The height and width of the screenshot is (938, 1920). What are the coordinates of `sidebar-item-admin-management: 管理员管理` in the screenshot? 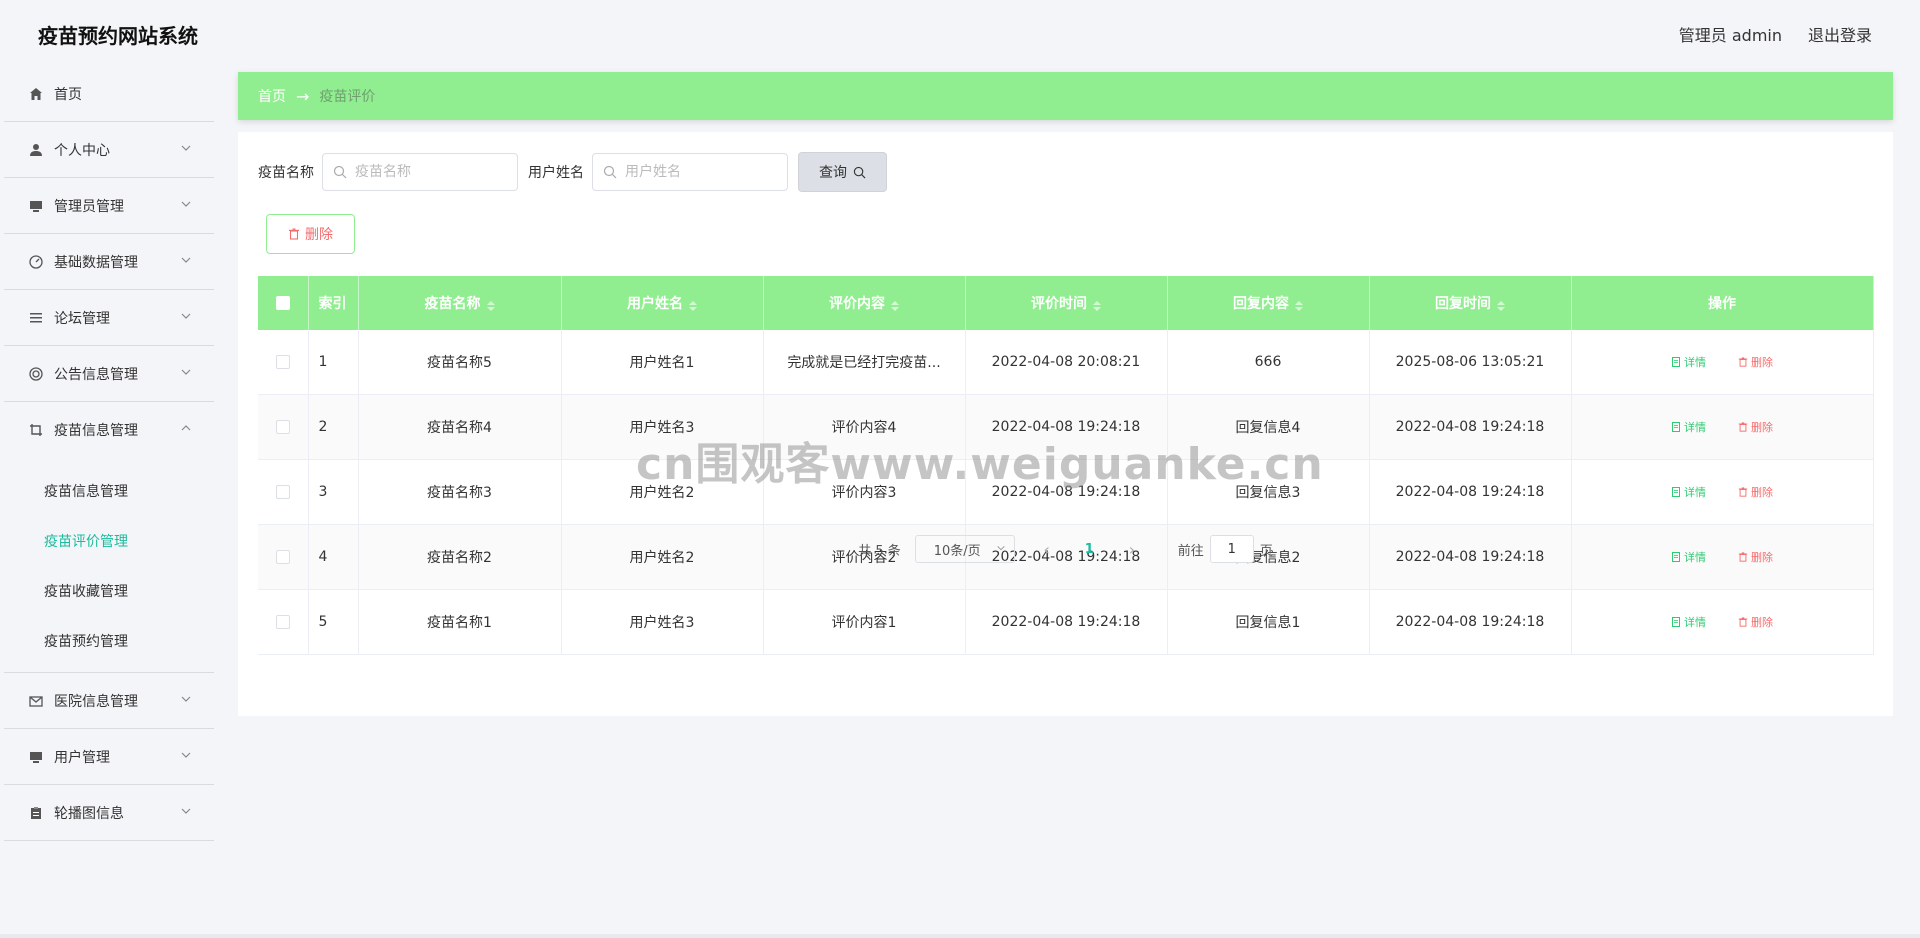 It's located at (109, 206).